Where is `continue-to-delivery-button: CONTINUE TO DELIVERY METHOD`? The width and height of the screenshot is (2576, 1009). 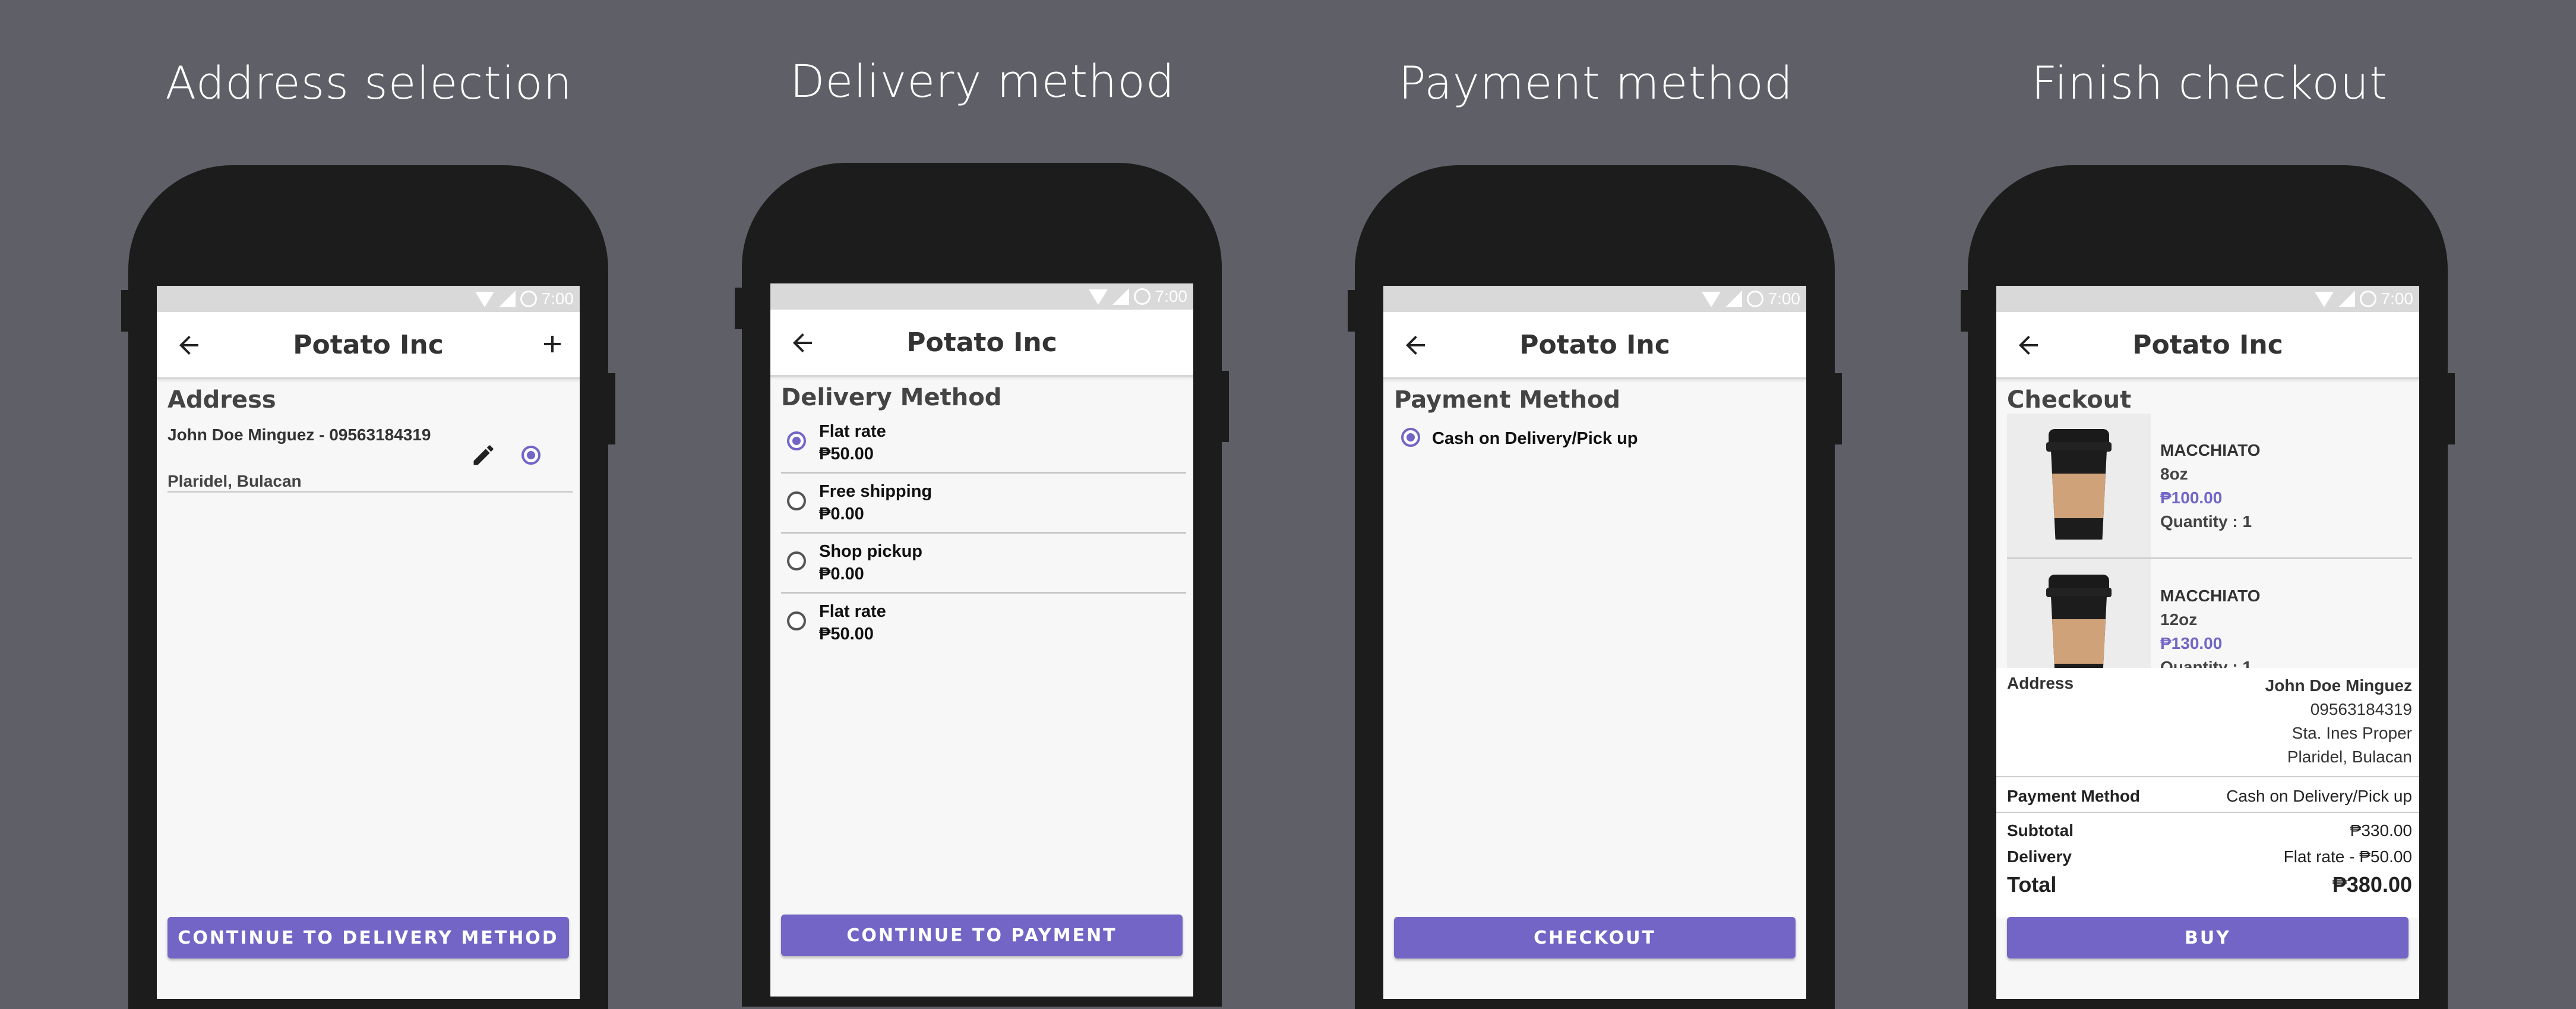 continue-to-delivery-button: CONTINUE TO DELIVERY METHOD is located at coordinates (368, 937).